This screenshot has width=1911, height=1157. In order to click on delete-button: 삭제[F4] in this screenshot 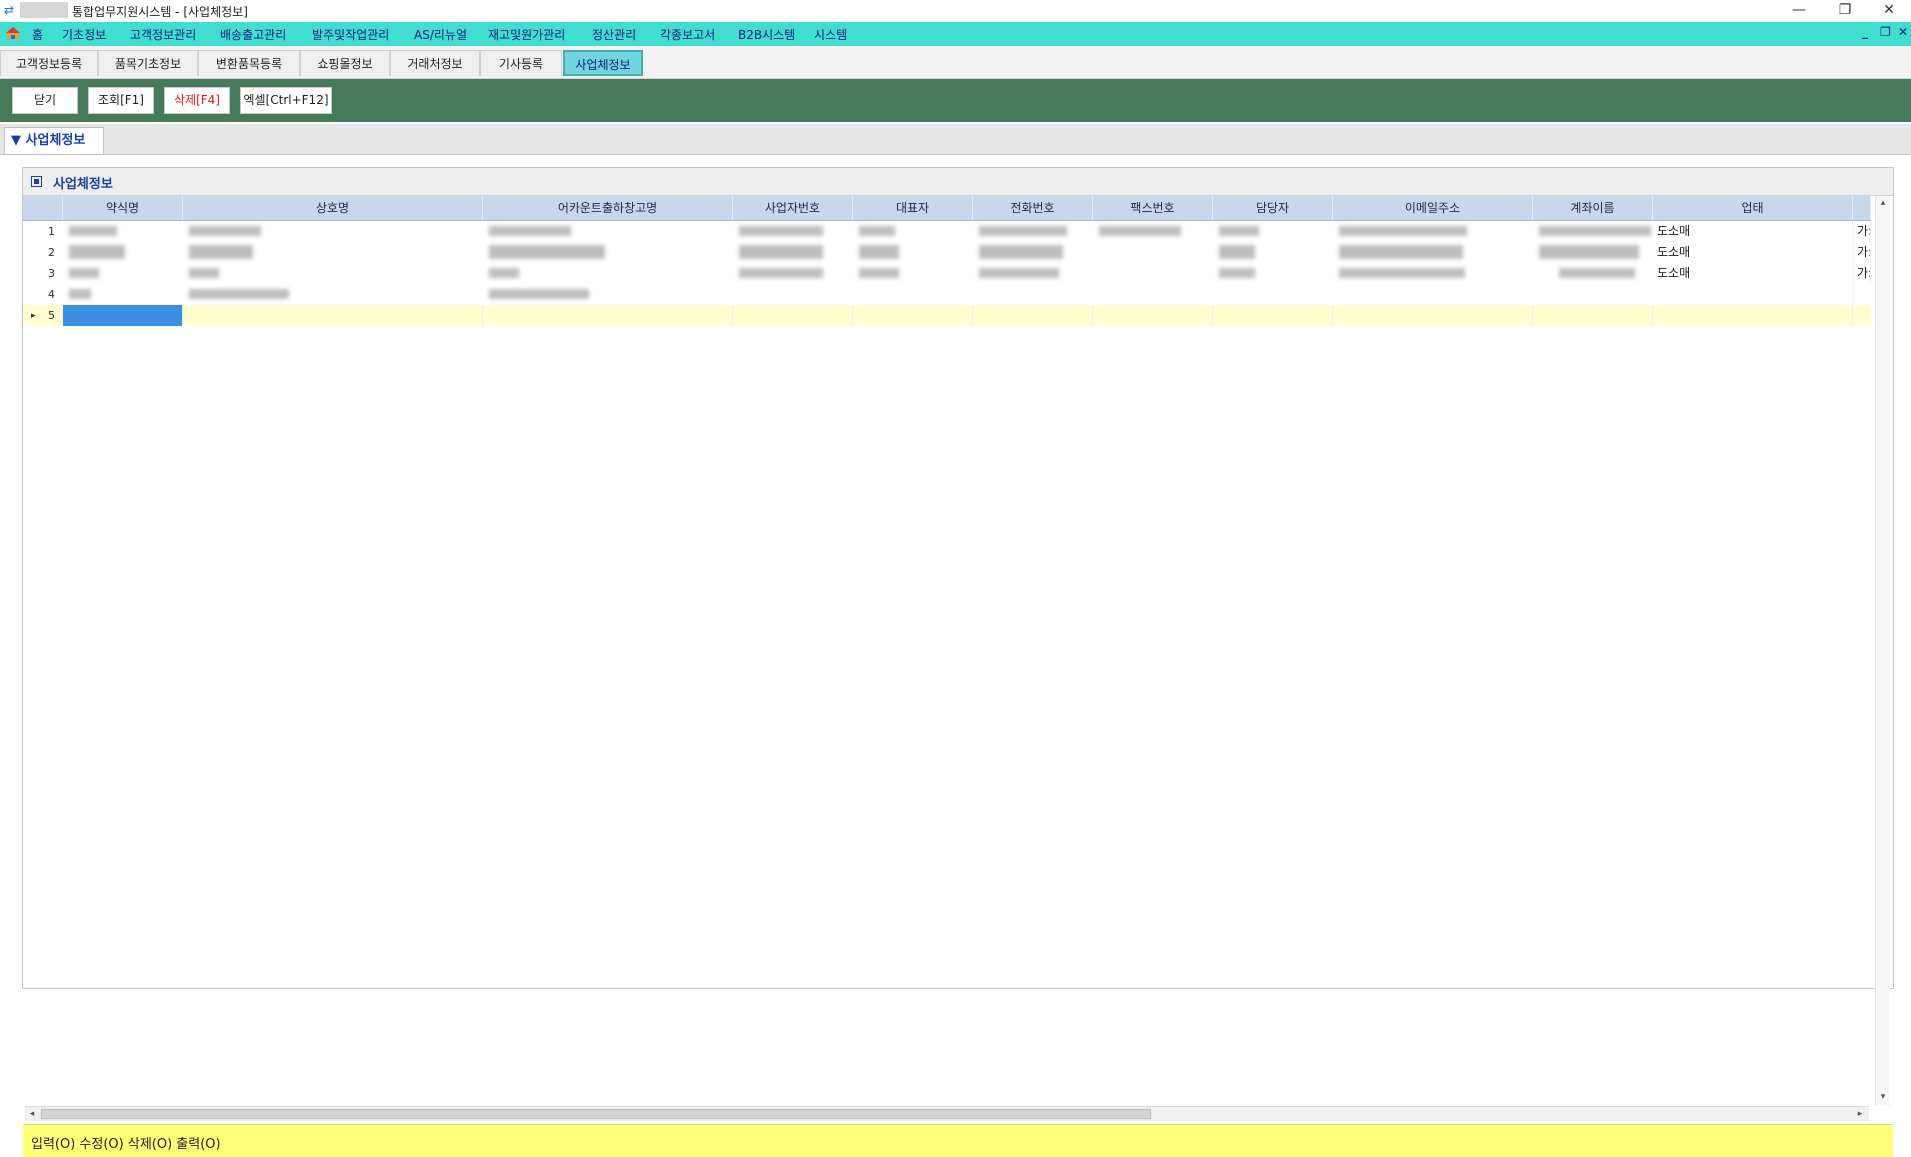, I will do `click(197, 100)`.